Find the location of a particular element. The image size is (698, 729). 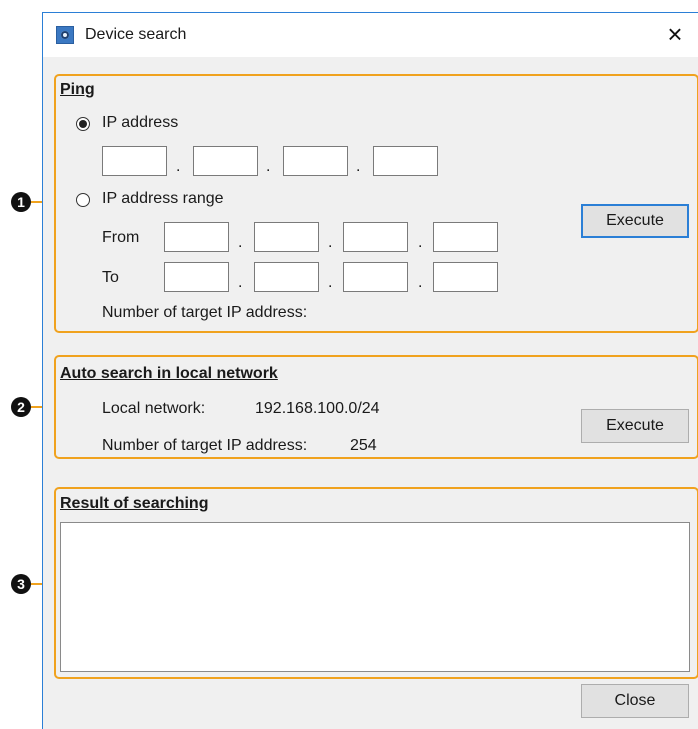

local-network-value: 192.168.100.0/24 is located at coordinates (317, 408).